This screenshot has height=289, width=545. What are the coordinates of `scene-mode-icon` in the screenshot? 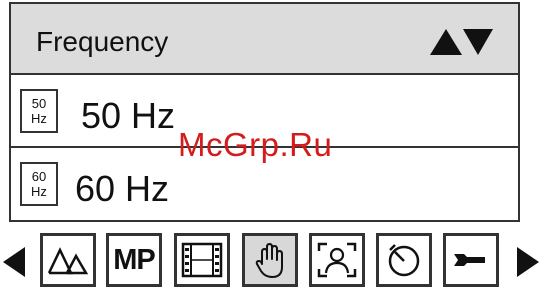 It's located at (68, 261).